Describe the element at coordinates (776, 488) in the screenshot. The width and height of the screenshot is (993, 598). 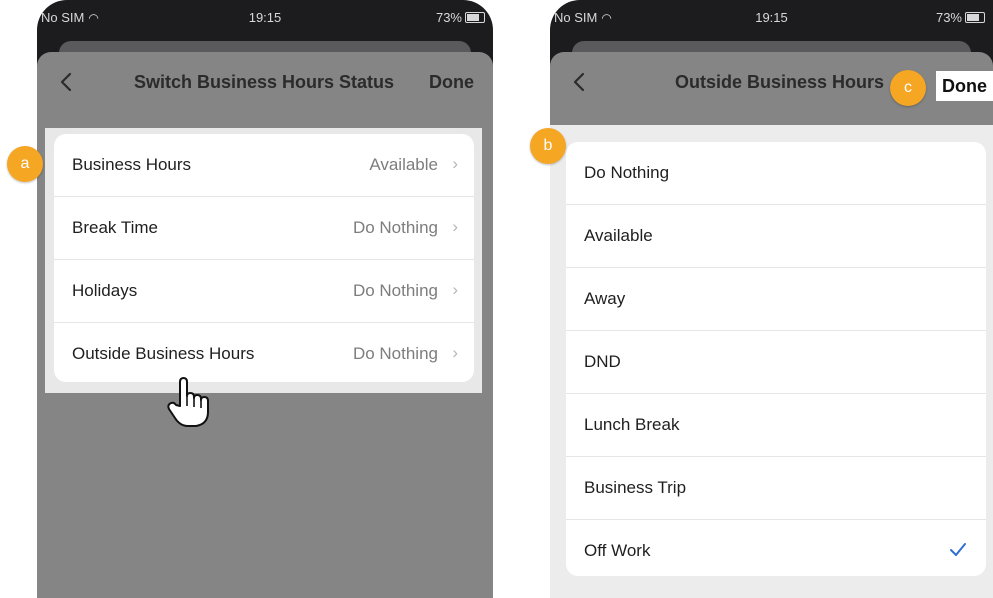
I see `option-business-trip: Business Trip` at that location.